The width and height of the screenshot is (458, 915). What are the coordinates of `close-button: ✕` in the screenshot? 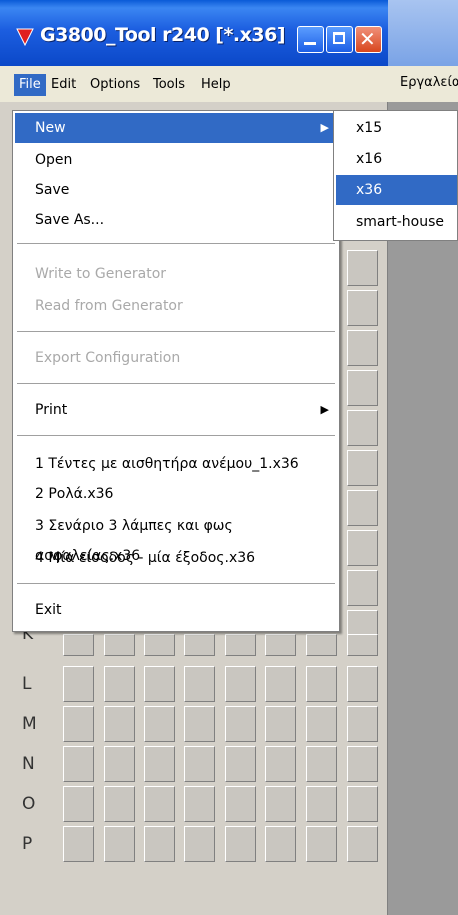 It's located at (368, 39).